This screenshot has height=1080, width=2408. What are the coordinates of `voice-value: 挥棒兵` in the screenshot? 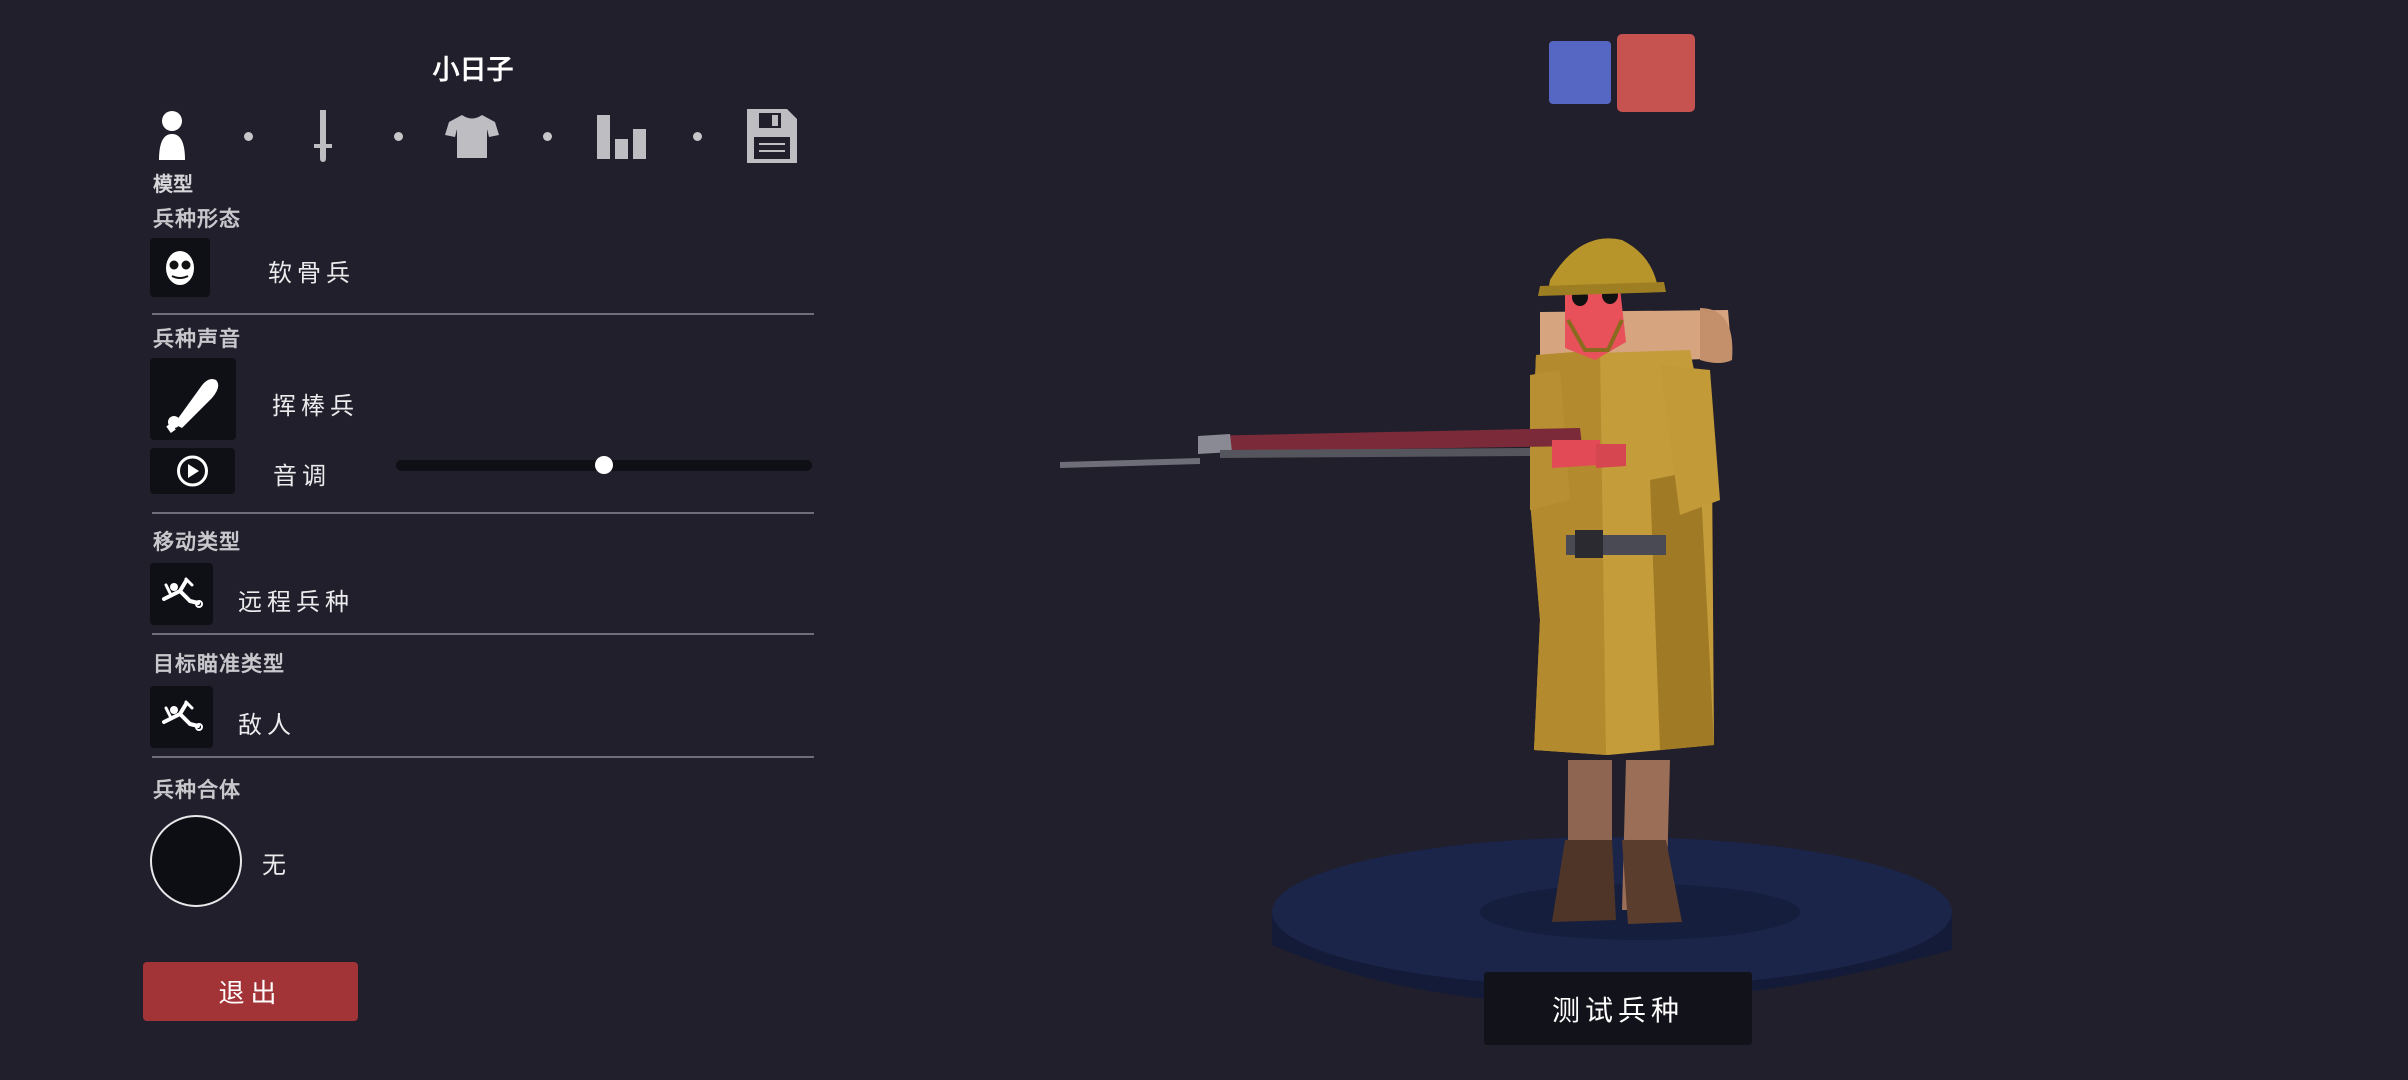 It's located at (315, 403).